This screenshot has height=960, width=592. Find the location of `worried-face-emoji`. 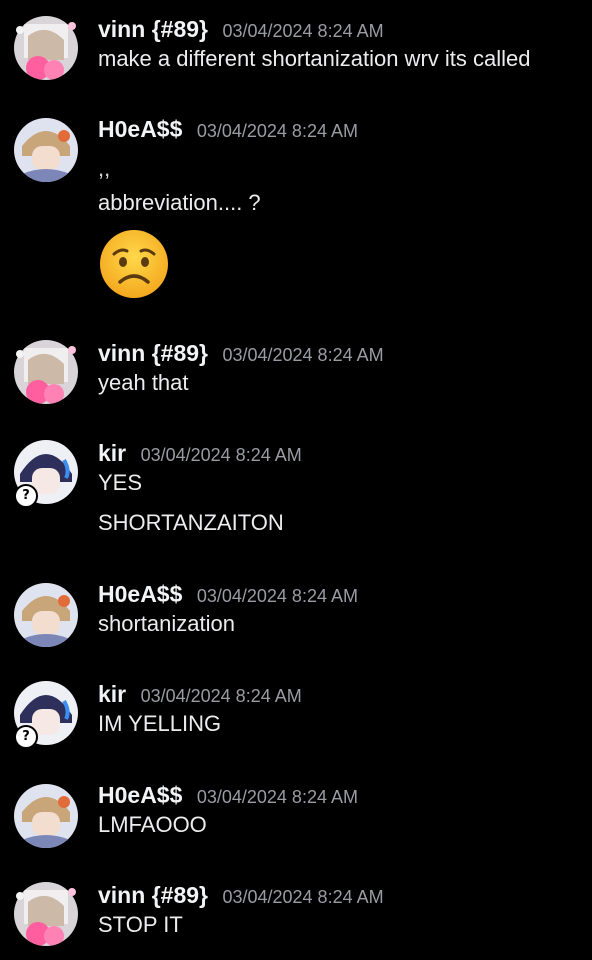

worried-face-emoji is located at coordinates (134, 264).